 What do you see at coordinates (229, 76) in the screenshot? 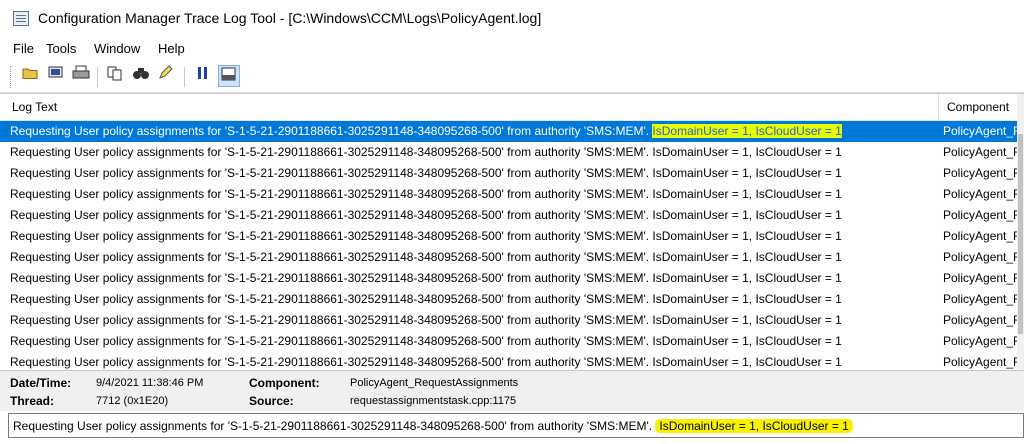
I see `details-pane-icon` at bounding box center [229, 76].